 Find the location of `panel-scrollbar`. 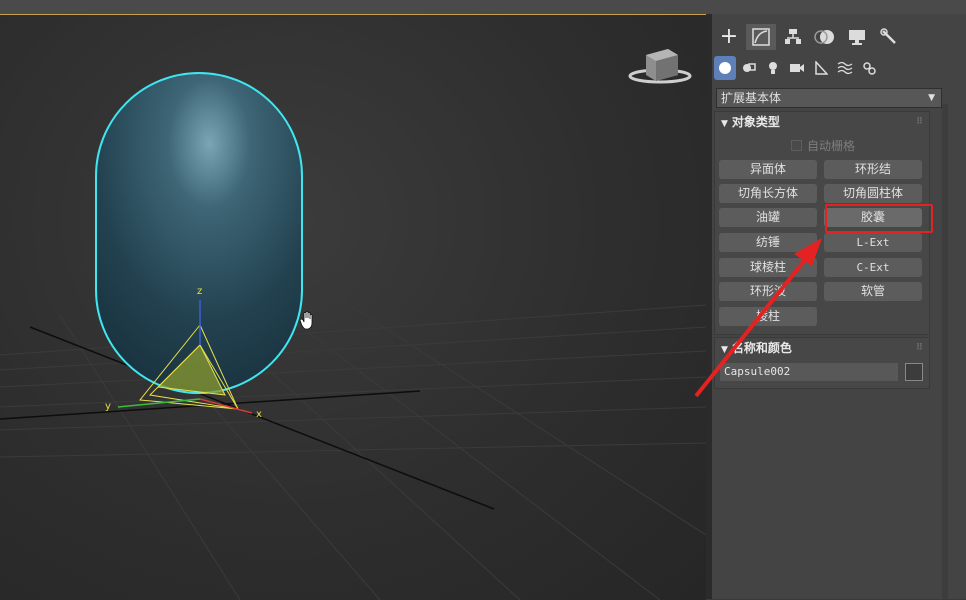

panel-scrollbar is located at coordinates (945, 351).